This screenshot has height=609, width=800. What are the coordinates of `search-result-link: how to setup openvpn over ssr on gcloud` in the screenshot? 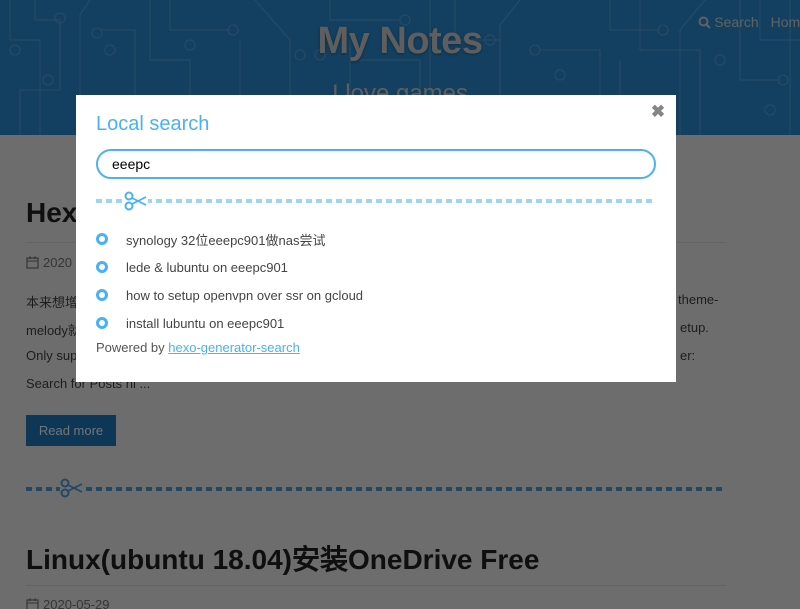 It's located at (244, 295).